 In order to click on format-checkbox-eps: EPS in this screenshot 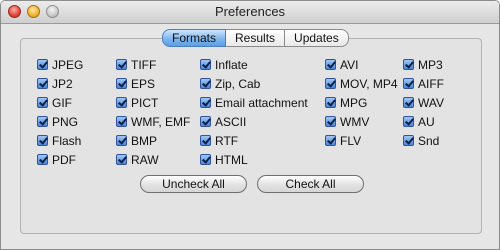, I will do `click(153, 83)`.